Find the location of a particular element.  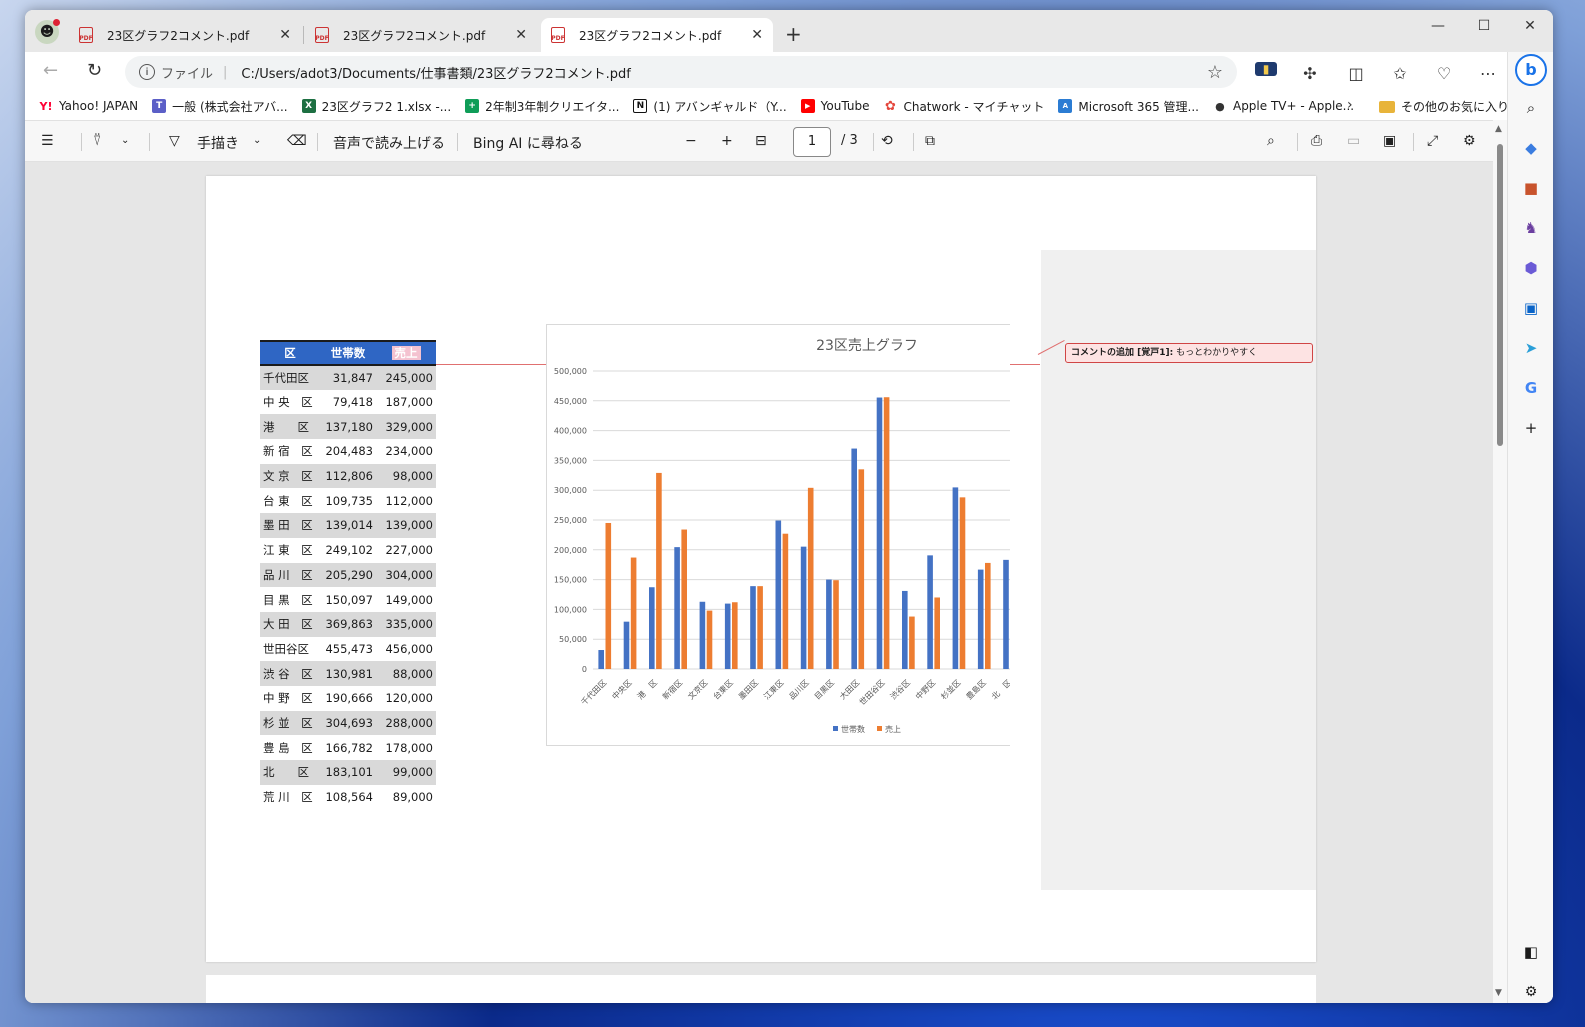

vertical-scrollbar: ▲ ▼ is located at coordinates (1500, 561).